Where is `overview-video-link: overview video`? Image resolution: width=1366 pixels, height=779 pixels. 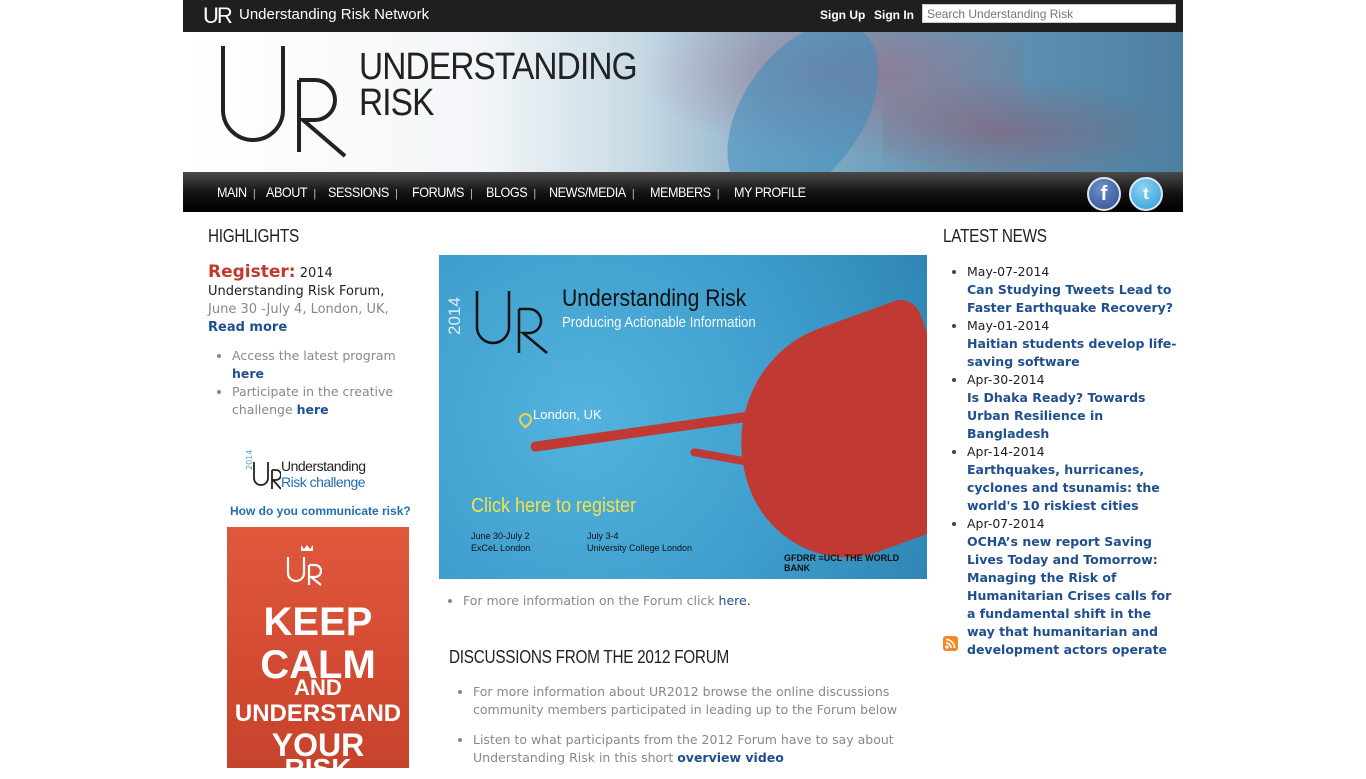 overview-video-link: overview video is located at coordinates (730, 757).